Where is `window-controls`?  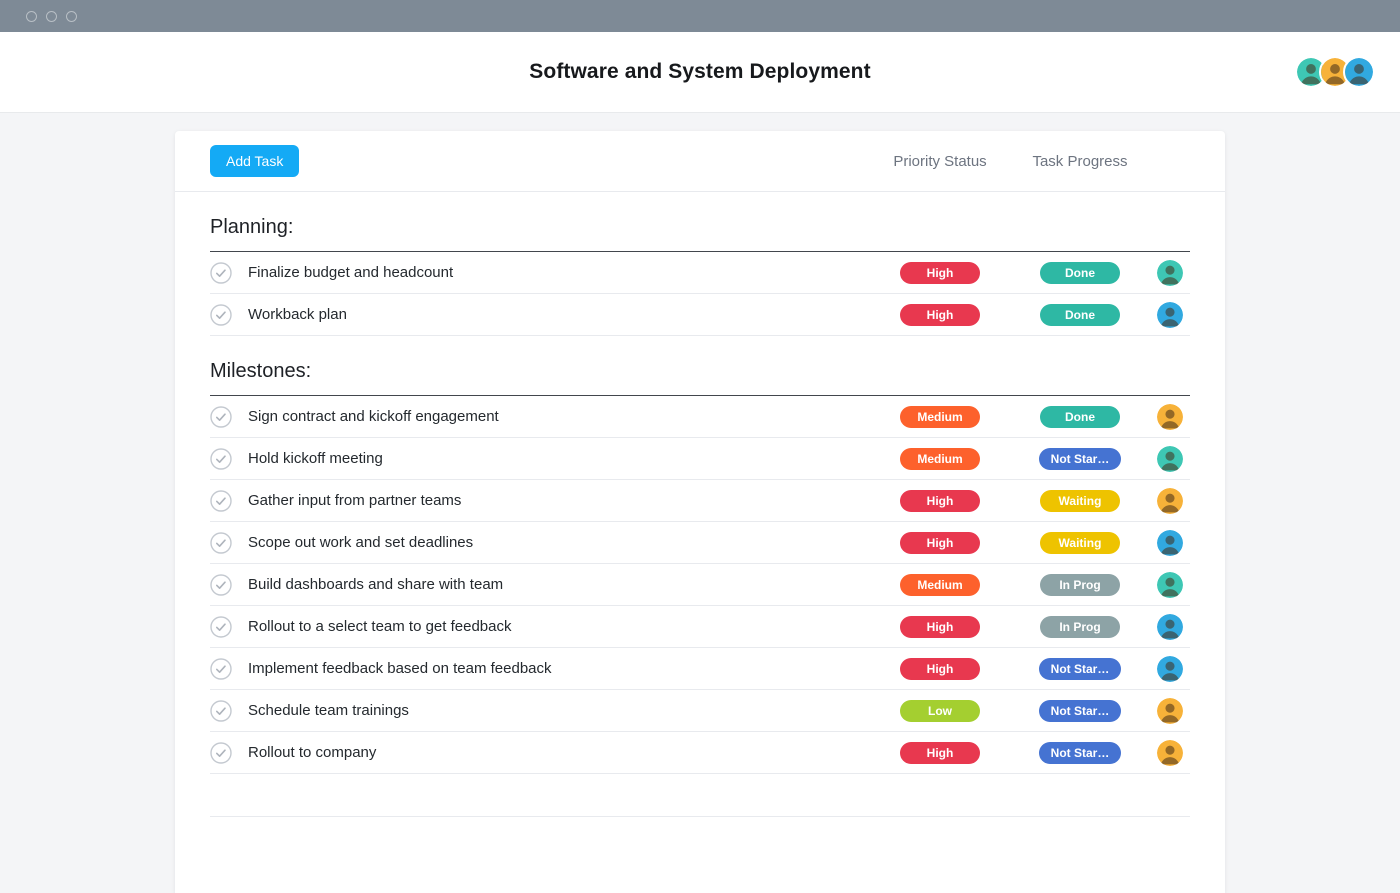 window-controls is located at coordinates (51, 16).